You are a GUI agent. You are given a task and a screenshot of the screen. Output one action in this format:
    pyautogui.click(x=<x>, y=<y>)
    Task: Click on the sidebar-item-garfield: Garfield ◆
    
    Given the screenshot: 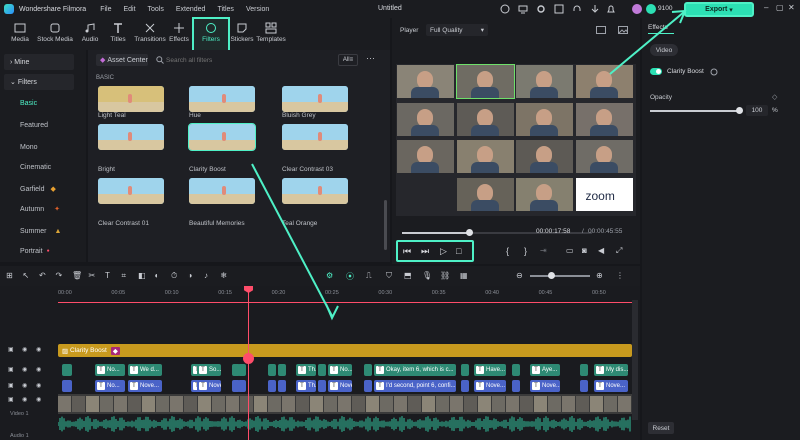 What is the action you would take?
    pyautogui.click(x=43, y=189)
    